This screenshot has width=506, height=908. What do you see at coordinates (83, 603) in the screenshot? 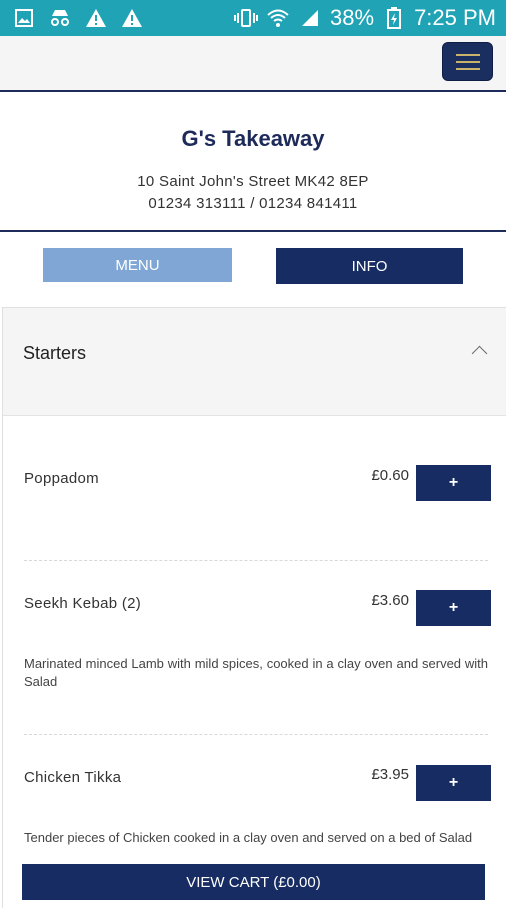
I see `item-name: Seekh Kebab (2)` at bounding box center [83, 603].